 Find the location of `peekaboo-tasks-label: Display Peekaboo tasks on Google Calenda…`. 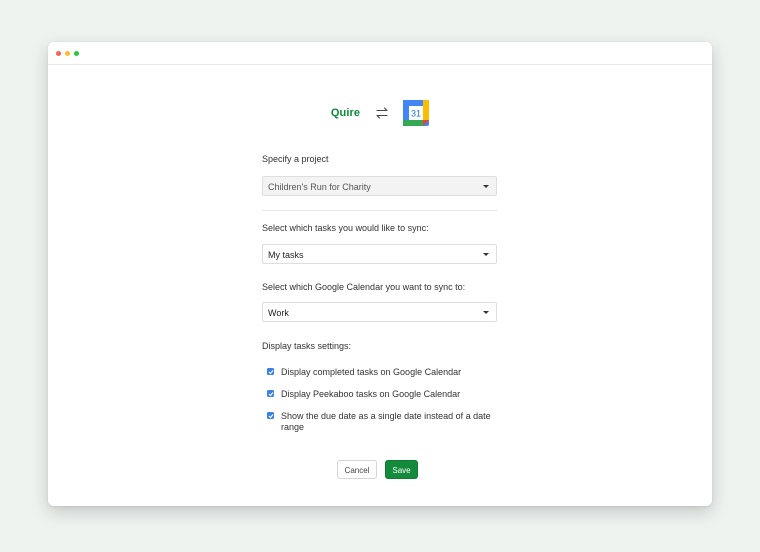

peekaboo-tasks-label: Display Peekaboo tasks on Google Calenda… is located at coordinates (371, 394).